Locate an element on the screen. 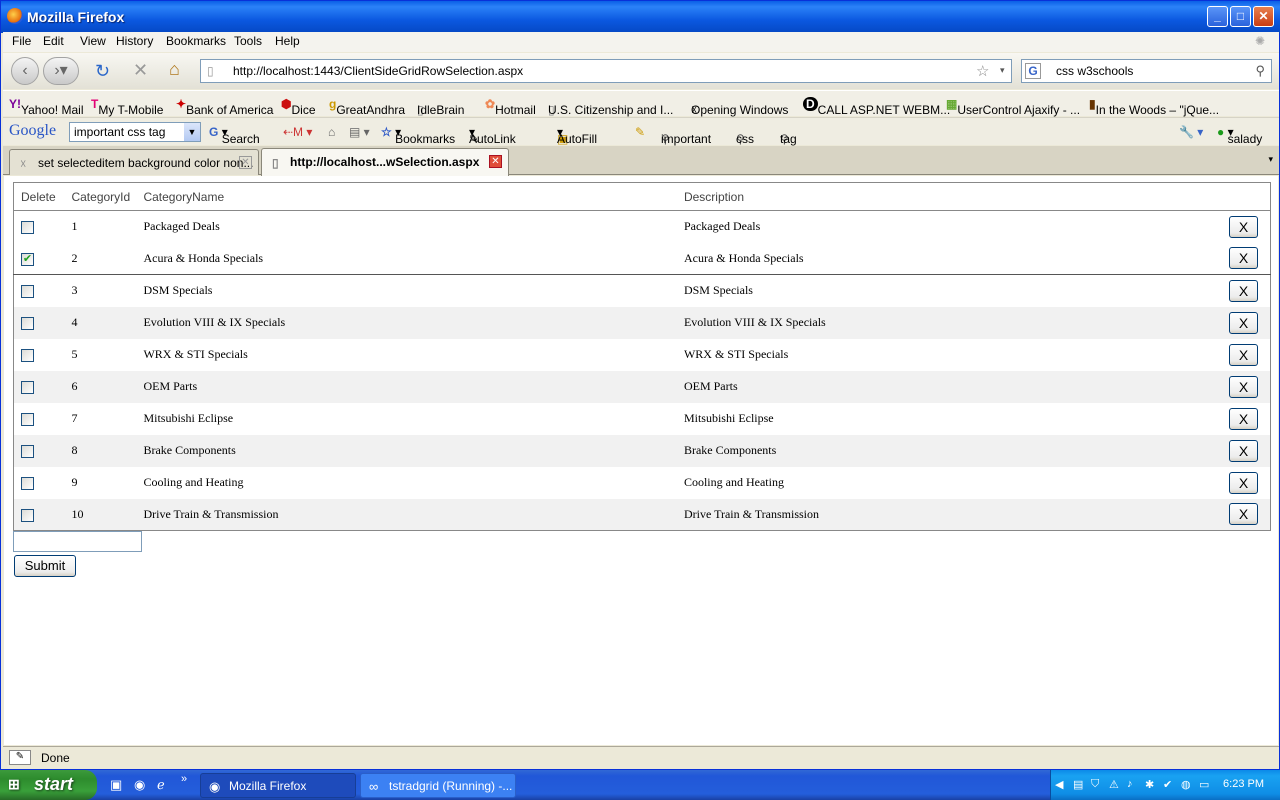 The width and height of the screenshot is (1280, 800). forward-button: ›▾ is located at coordinates (61, 71).